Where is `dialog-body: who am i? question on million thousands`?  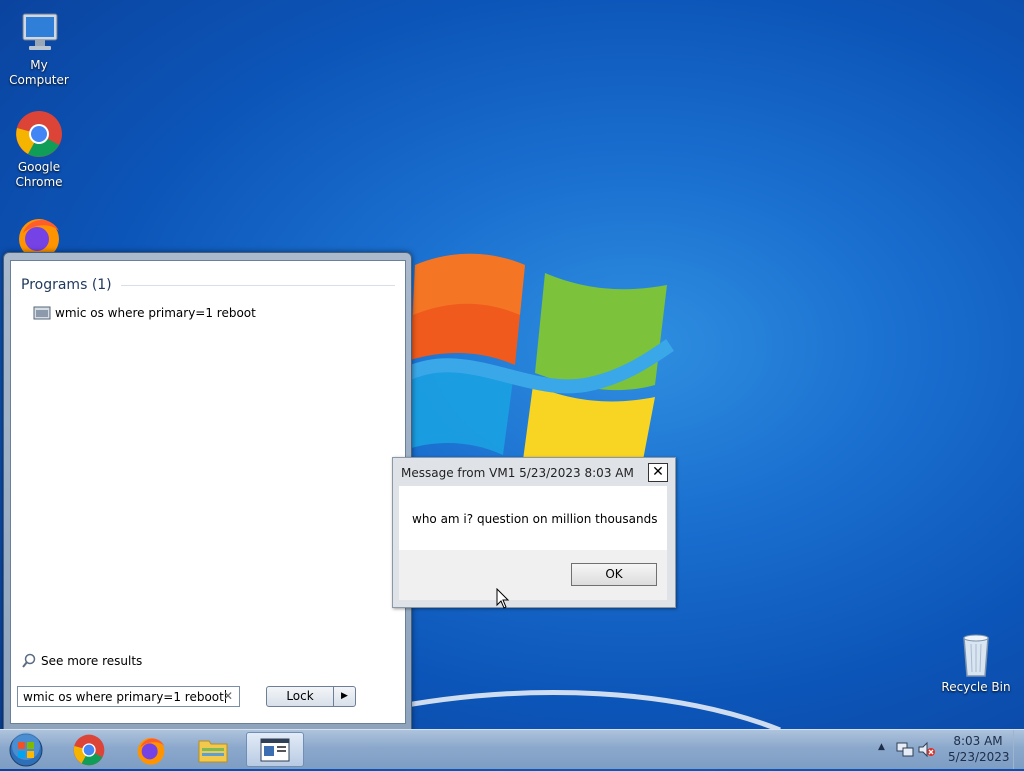
dialog-body: who am i? question on million thousands is located at coordinates (533, 518).